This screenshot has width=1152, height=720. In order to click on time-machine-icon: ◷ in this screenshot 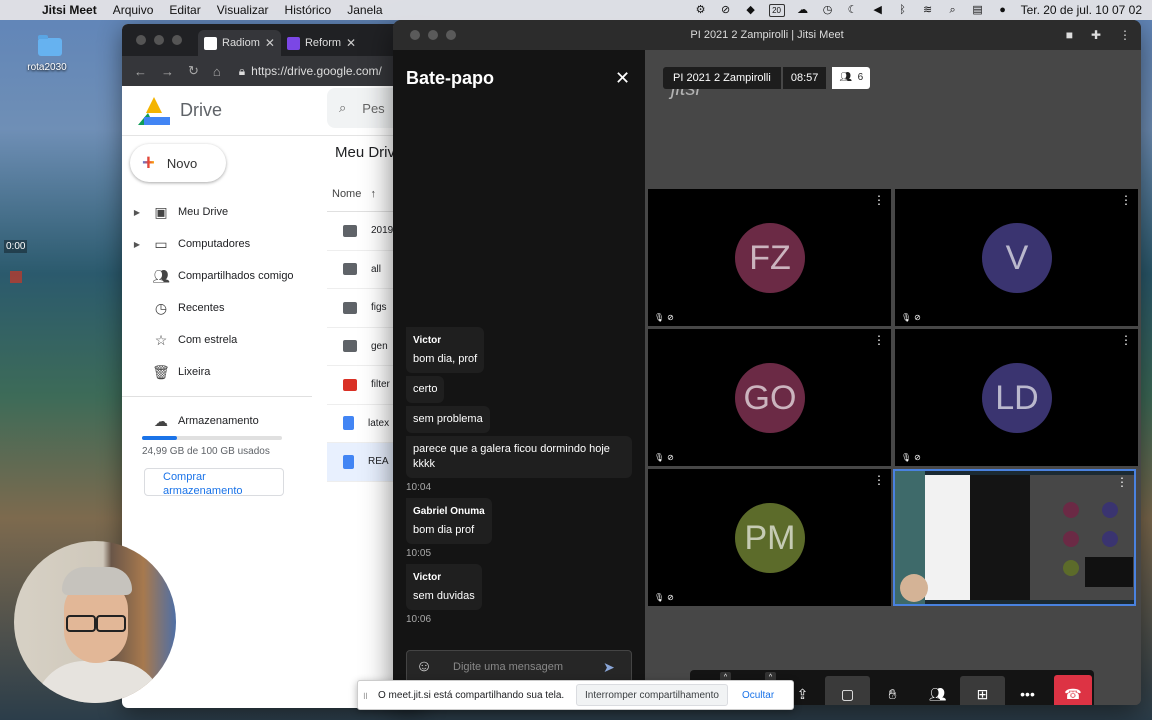, I will do `click(828, 10)`.